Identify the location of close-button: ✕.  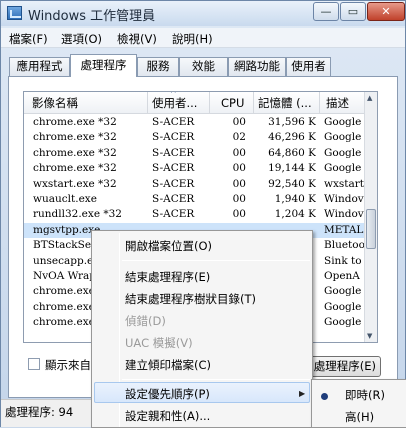
(386, 11).